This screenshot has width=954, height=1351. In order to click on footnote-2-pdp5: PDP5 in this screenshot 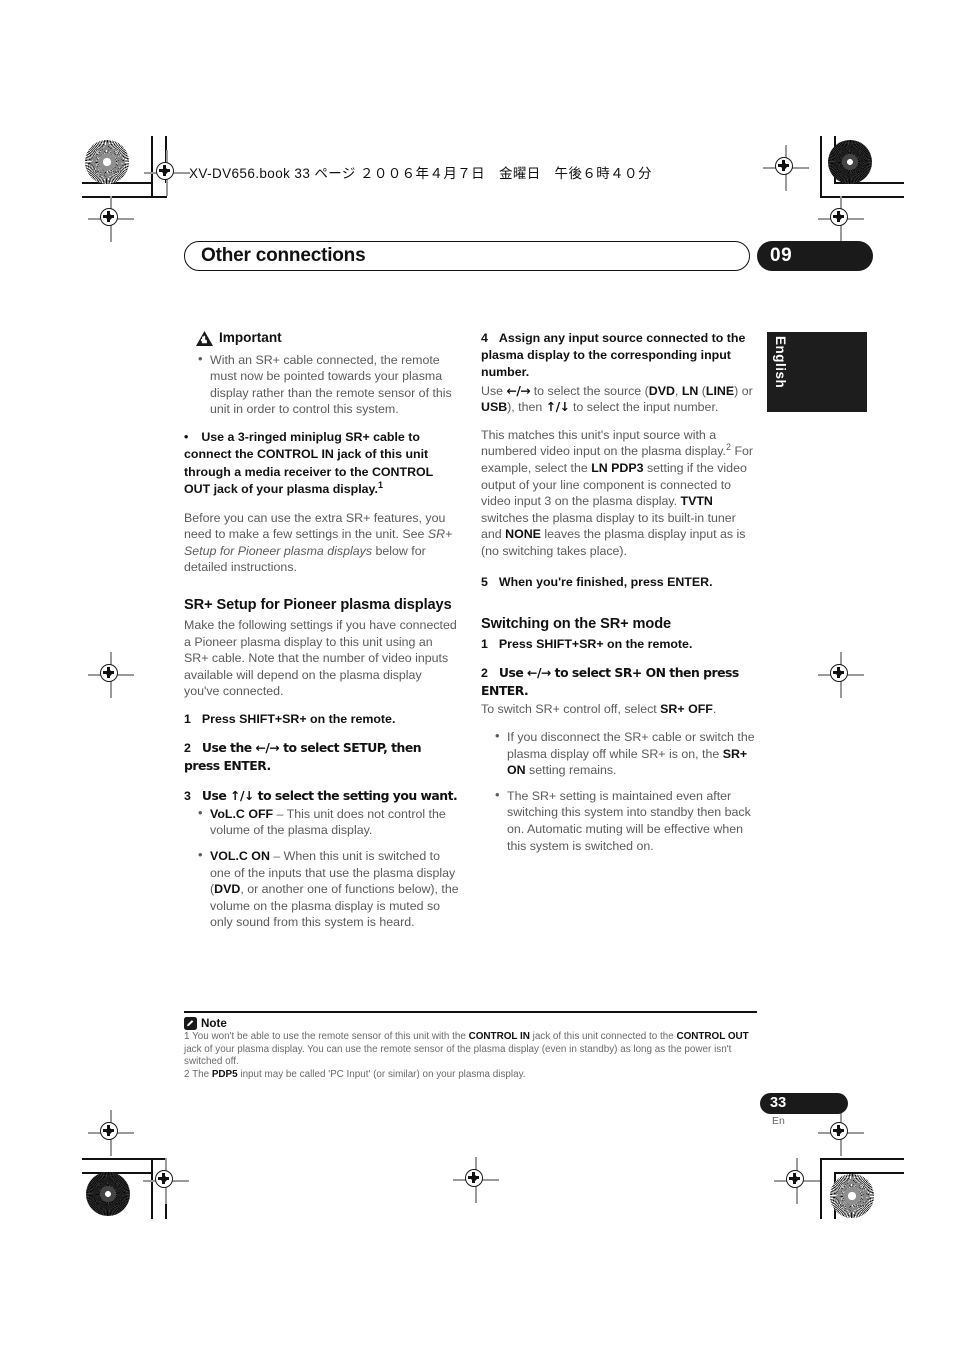, I will do `click(224, 1074)`.